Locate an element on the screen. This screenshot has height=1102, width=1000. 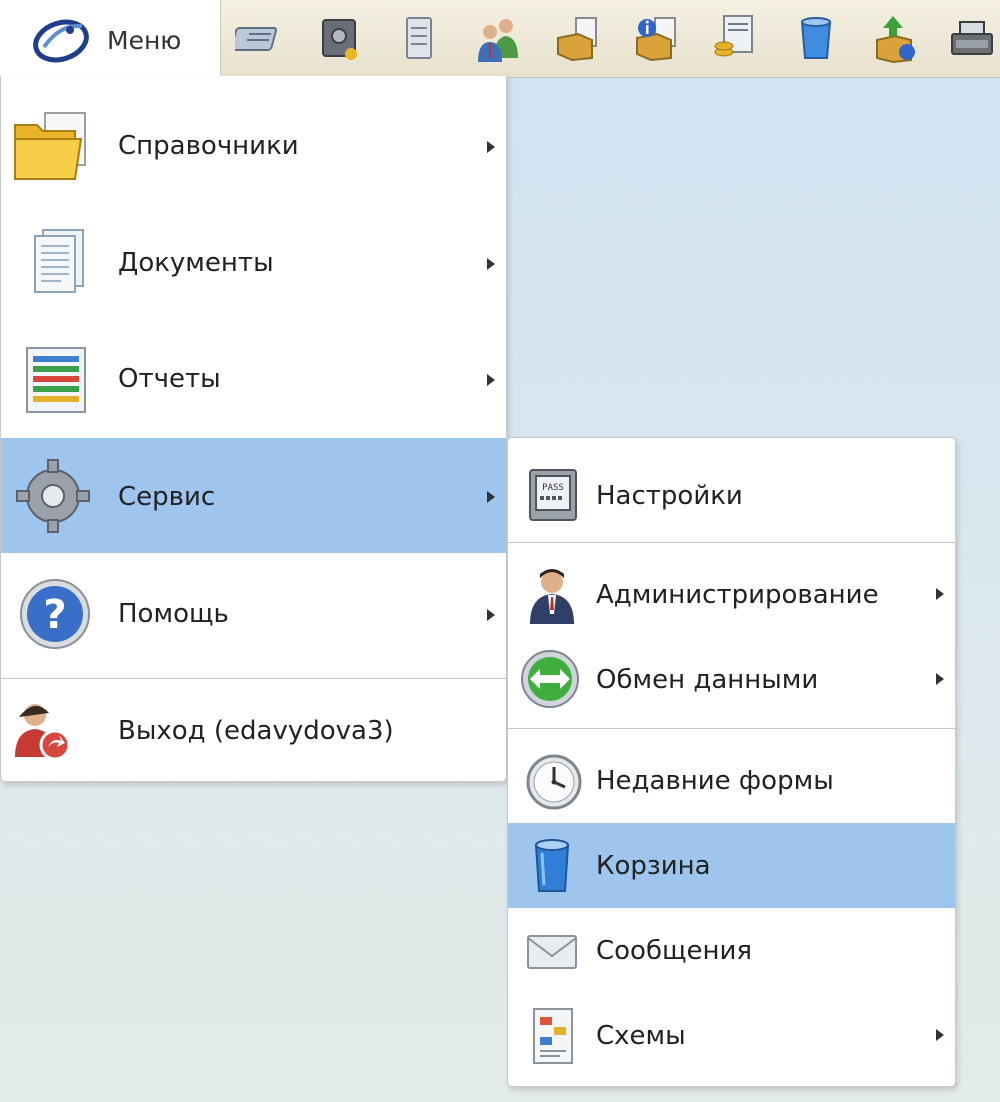
menu-item-label: Выход (edavydova3) is located at coordinates (256, 731).